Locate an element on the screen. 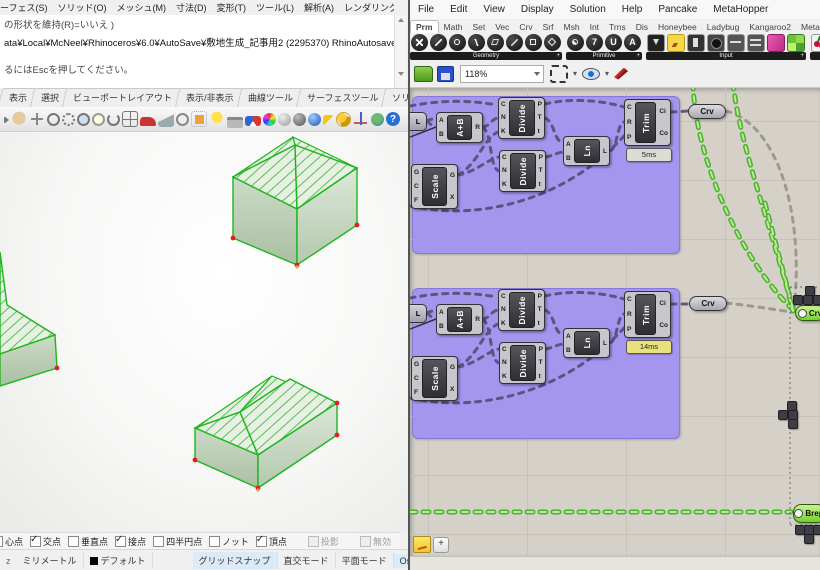 This screenshot has width=820, height=570. menu-solid: ソリッド(O) is located at coordinates (81, 7).